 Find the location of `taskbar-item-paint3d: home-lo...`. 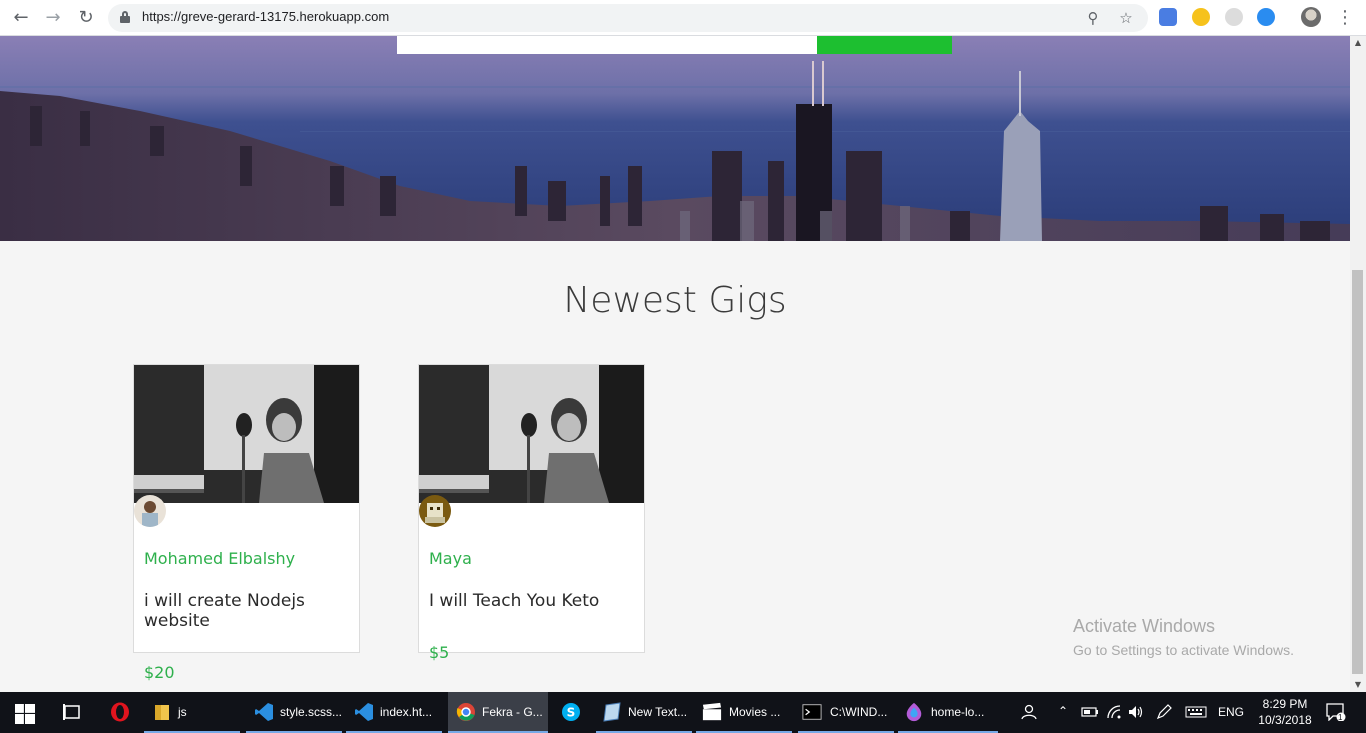

taskbar-item-paint3d: home-lo... is located at coordinates (948, 712).